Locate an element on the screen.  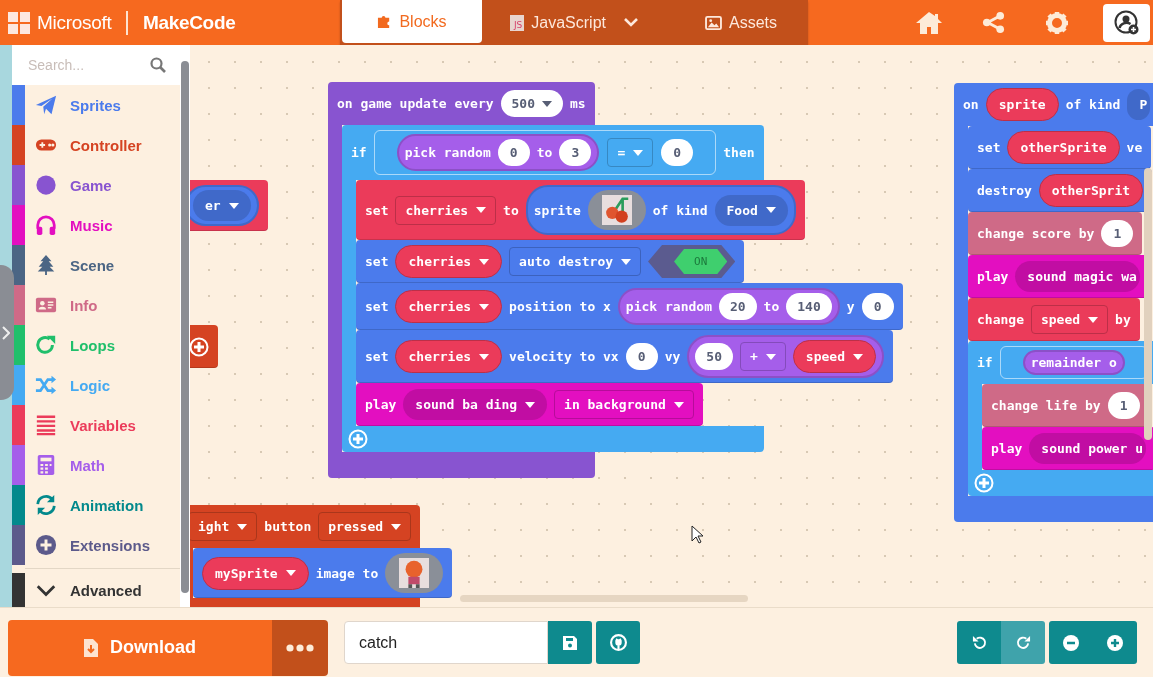
category-item: Extensions is located at coordinates (96, 545).